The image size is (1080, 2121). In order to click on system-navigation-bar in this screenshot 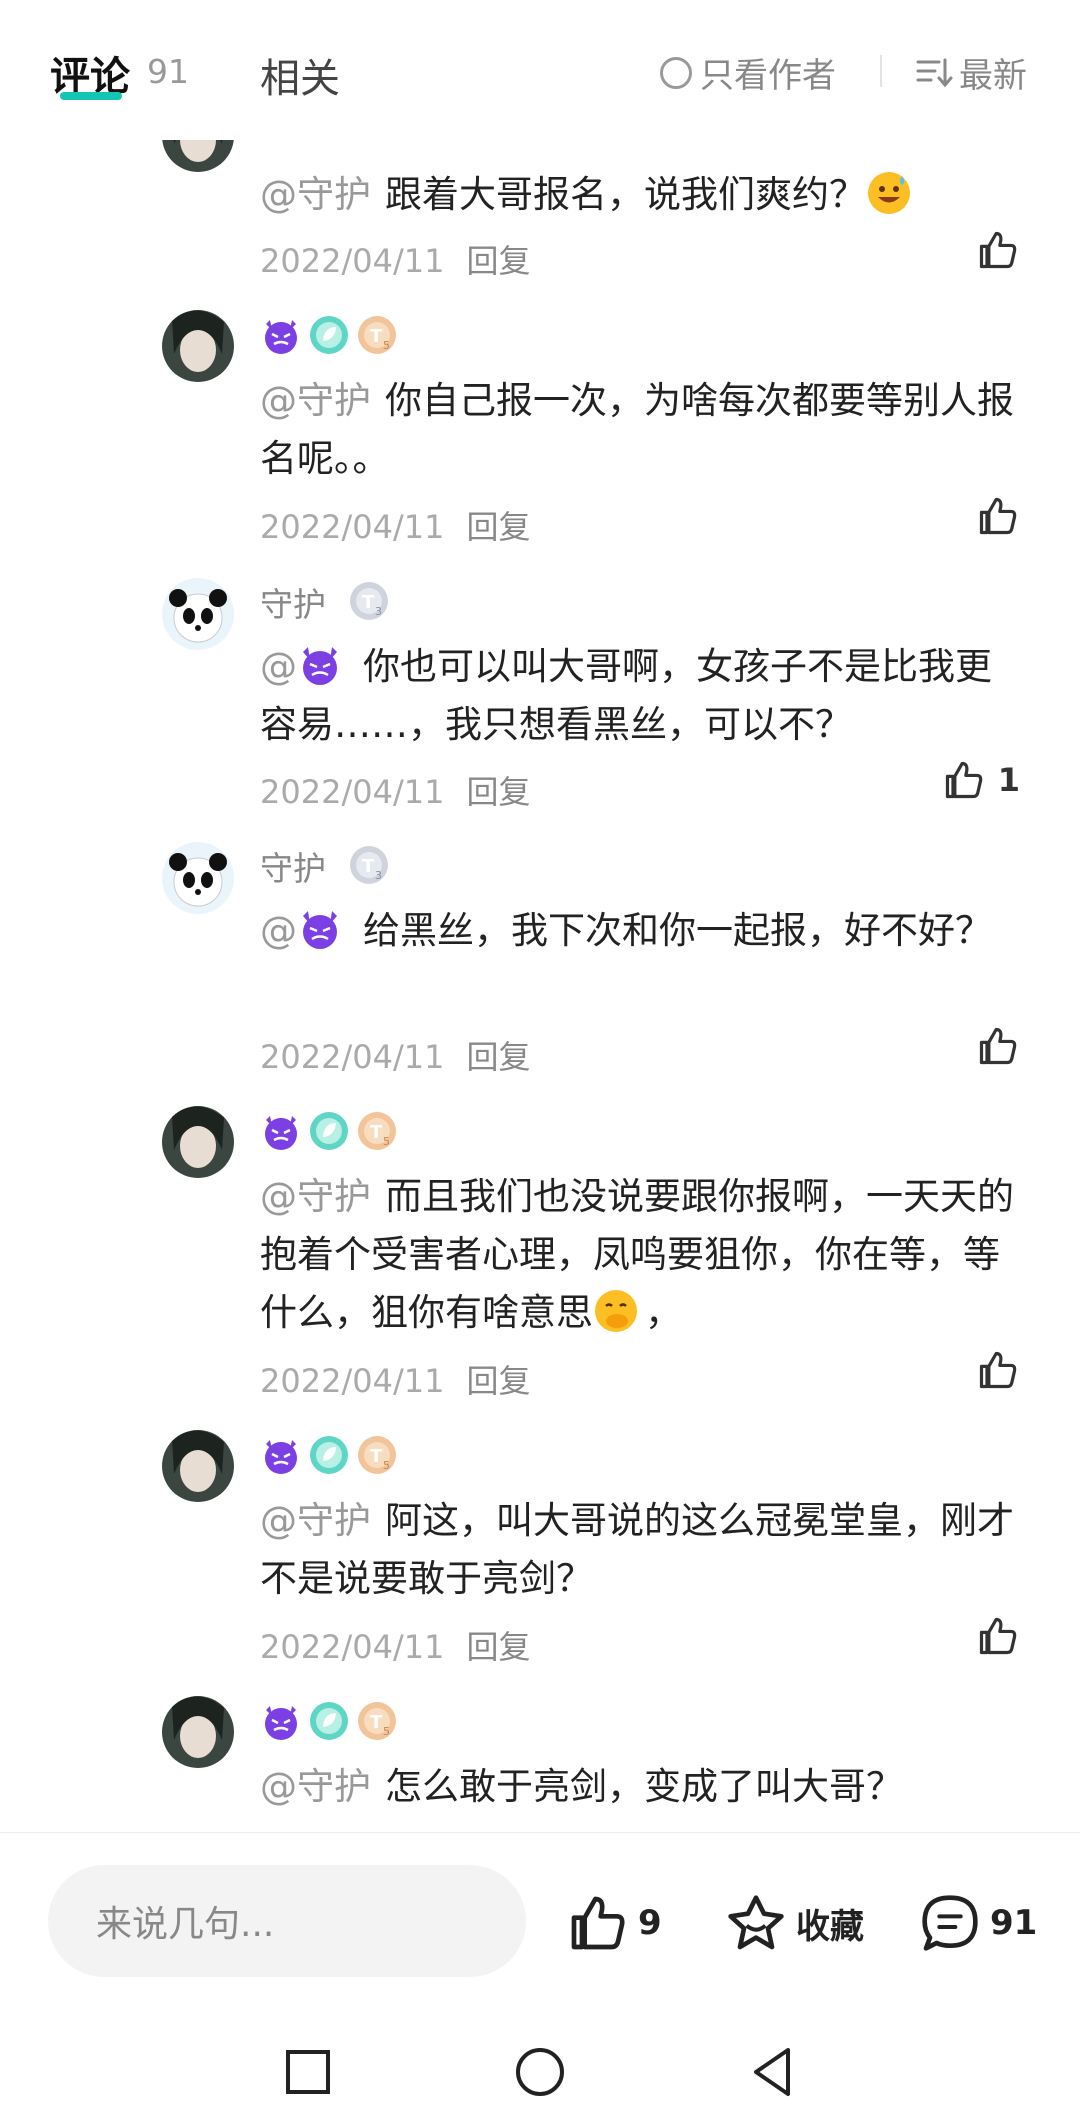, I will do `click(540, 2060)`.